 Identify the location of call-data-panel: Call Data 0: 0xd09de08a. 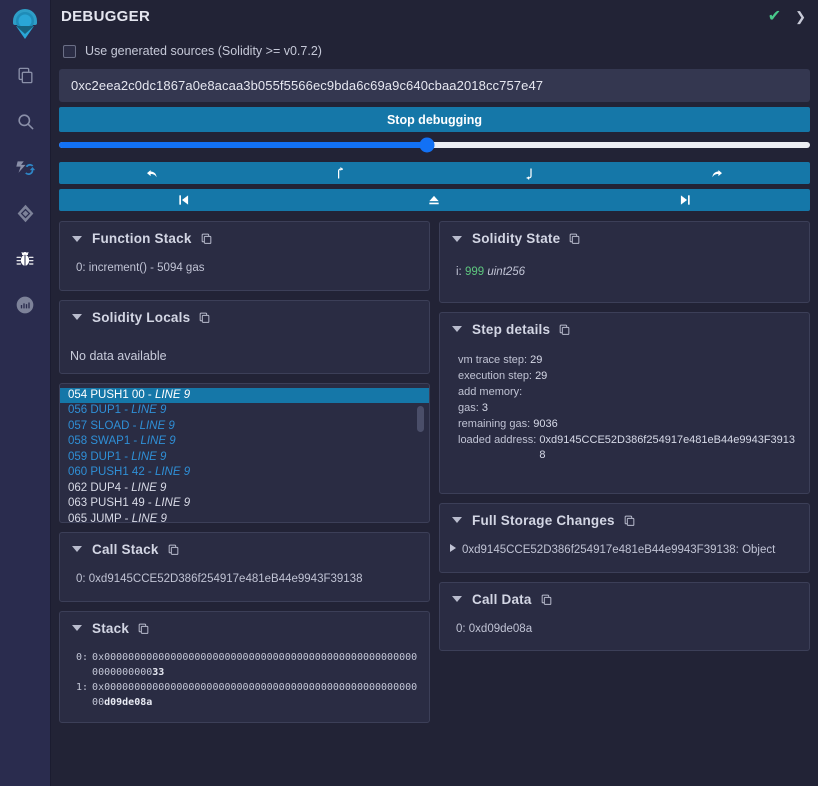
(624, 616).